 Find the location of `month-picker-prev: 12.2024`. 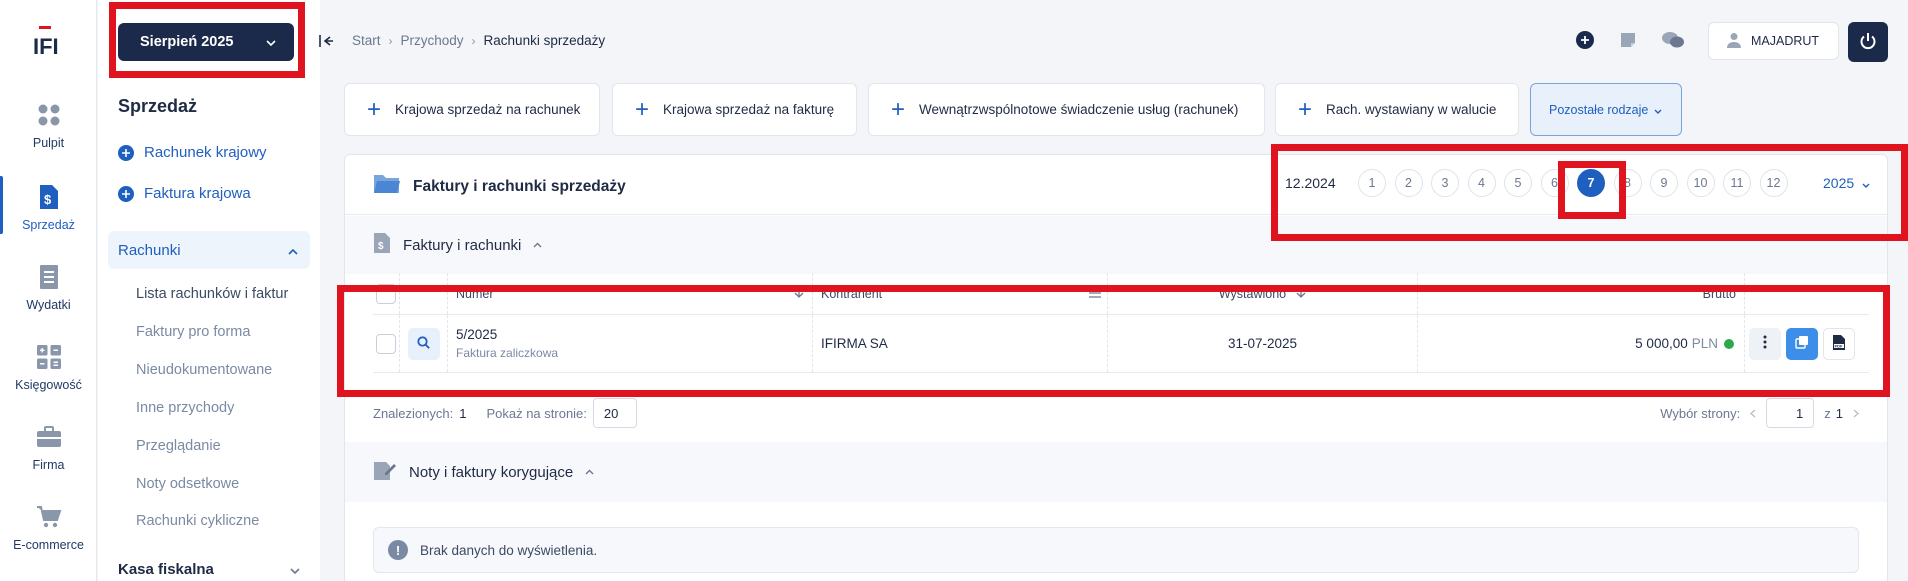

month-picker-prev: 12.2024 is located at coordinates (1312, 183).